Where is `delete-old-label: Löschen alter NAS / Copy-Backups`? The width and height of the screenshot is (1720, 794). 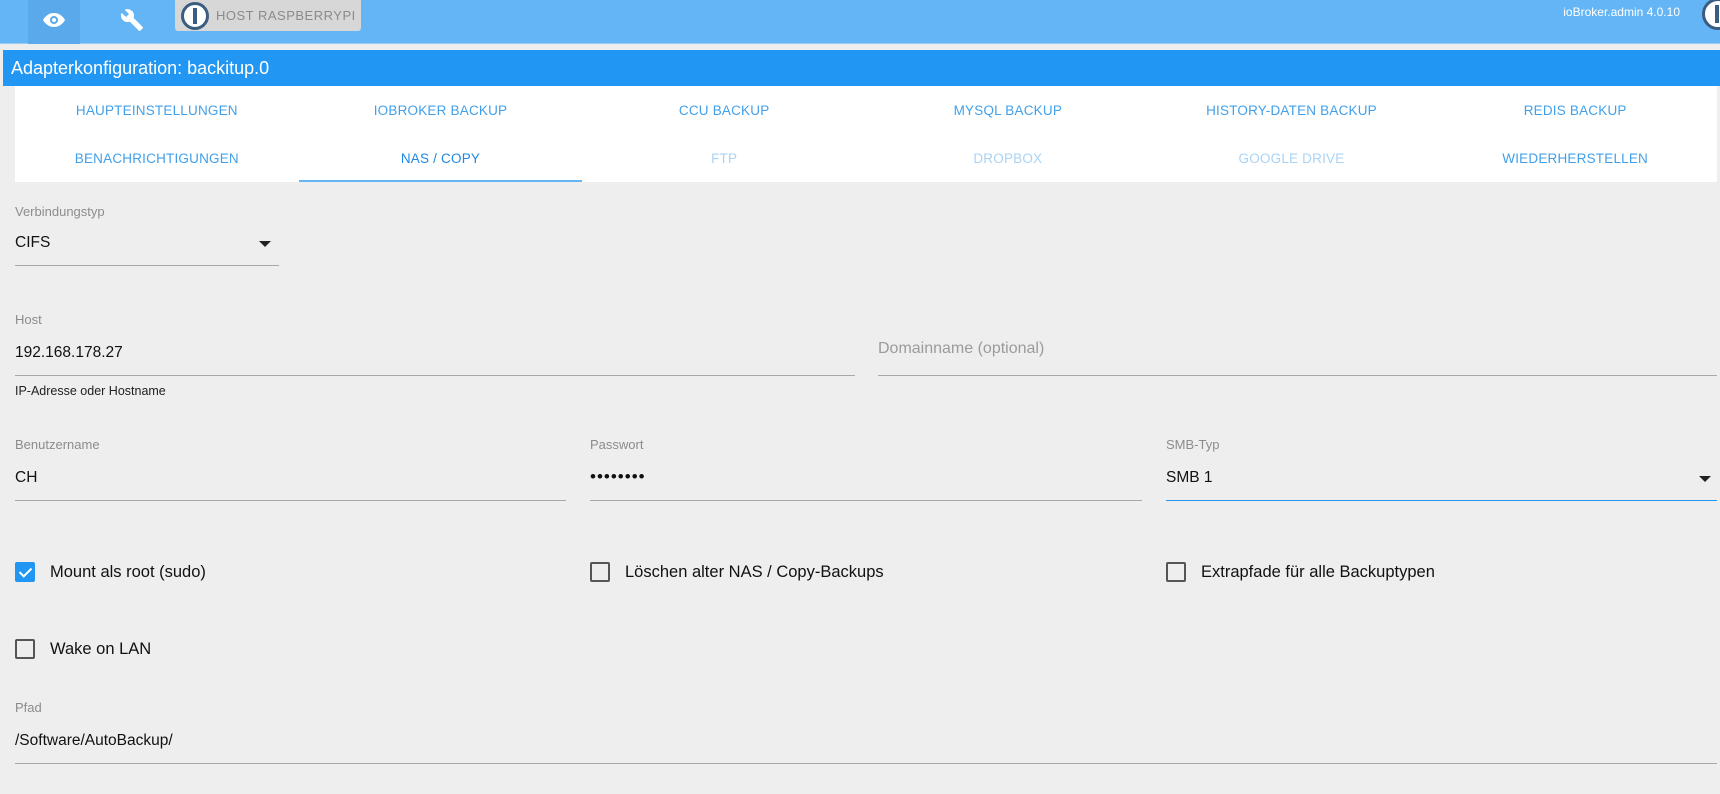
delete-old-label: Löschen alter NAS / Copy-Backups is located at coordinates (754, 571).